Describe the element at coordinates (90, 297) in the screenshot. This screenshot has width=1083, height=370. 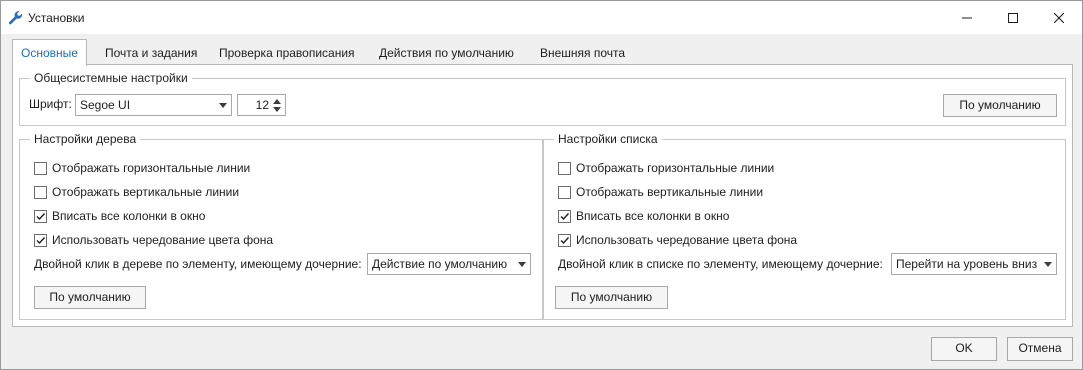
I see `tree-default-button: По умолчанию` at that location.